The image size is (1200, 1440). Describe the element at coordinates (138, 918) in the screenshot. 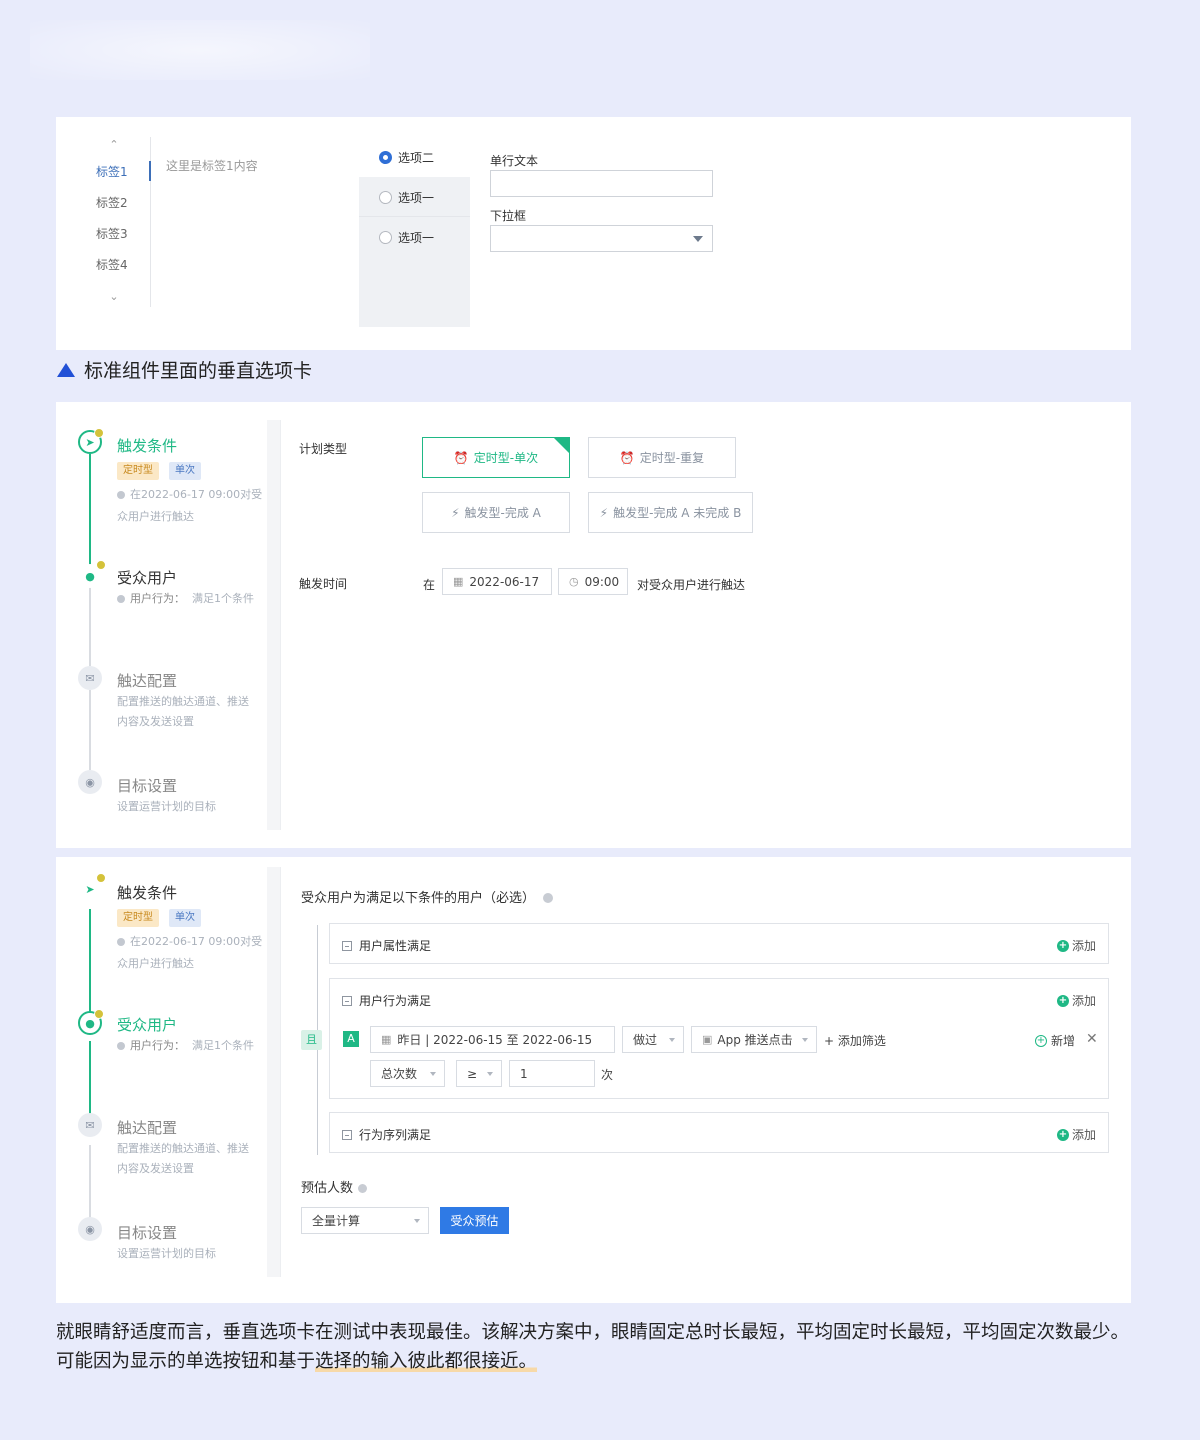

I see `tag-type: 定时型` at that location.